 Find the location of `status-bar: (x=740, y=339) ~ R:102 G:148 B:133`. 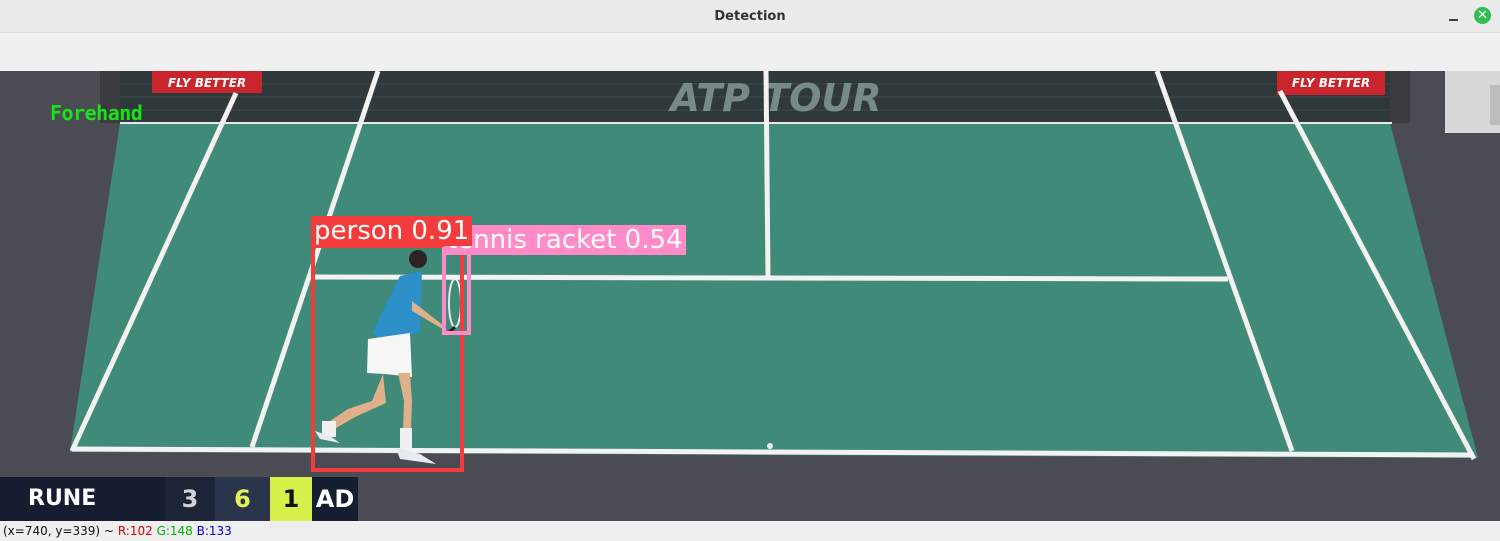

status-bar: (x=740, y=339) ~ R:102 G:148 B:133 is located at coordinates (750, 531).